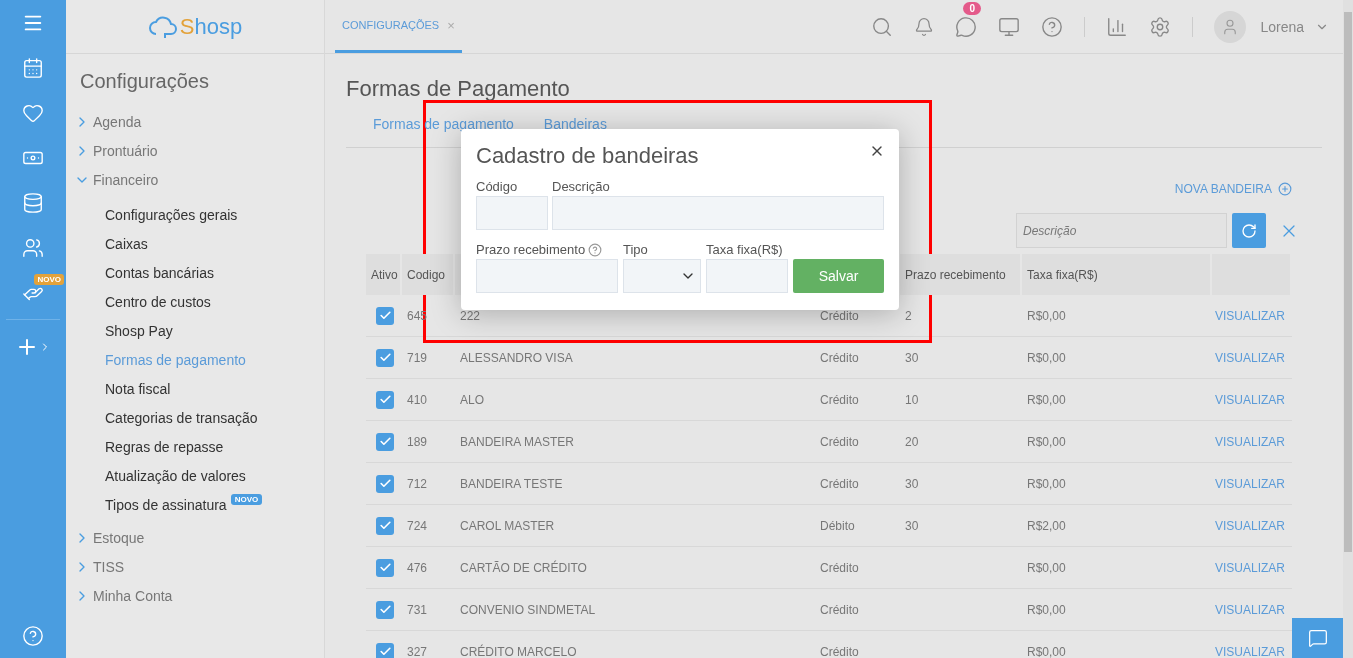  What do you see at coordinates (838, 276) in the screenshot?
I see `save-button: Salvar` at bounding box center [838, 276].